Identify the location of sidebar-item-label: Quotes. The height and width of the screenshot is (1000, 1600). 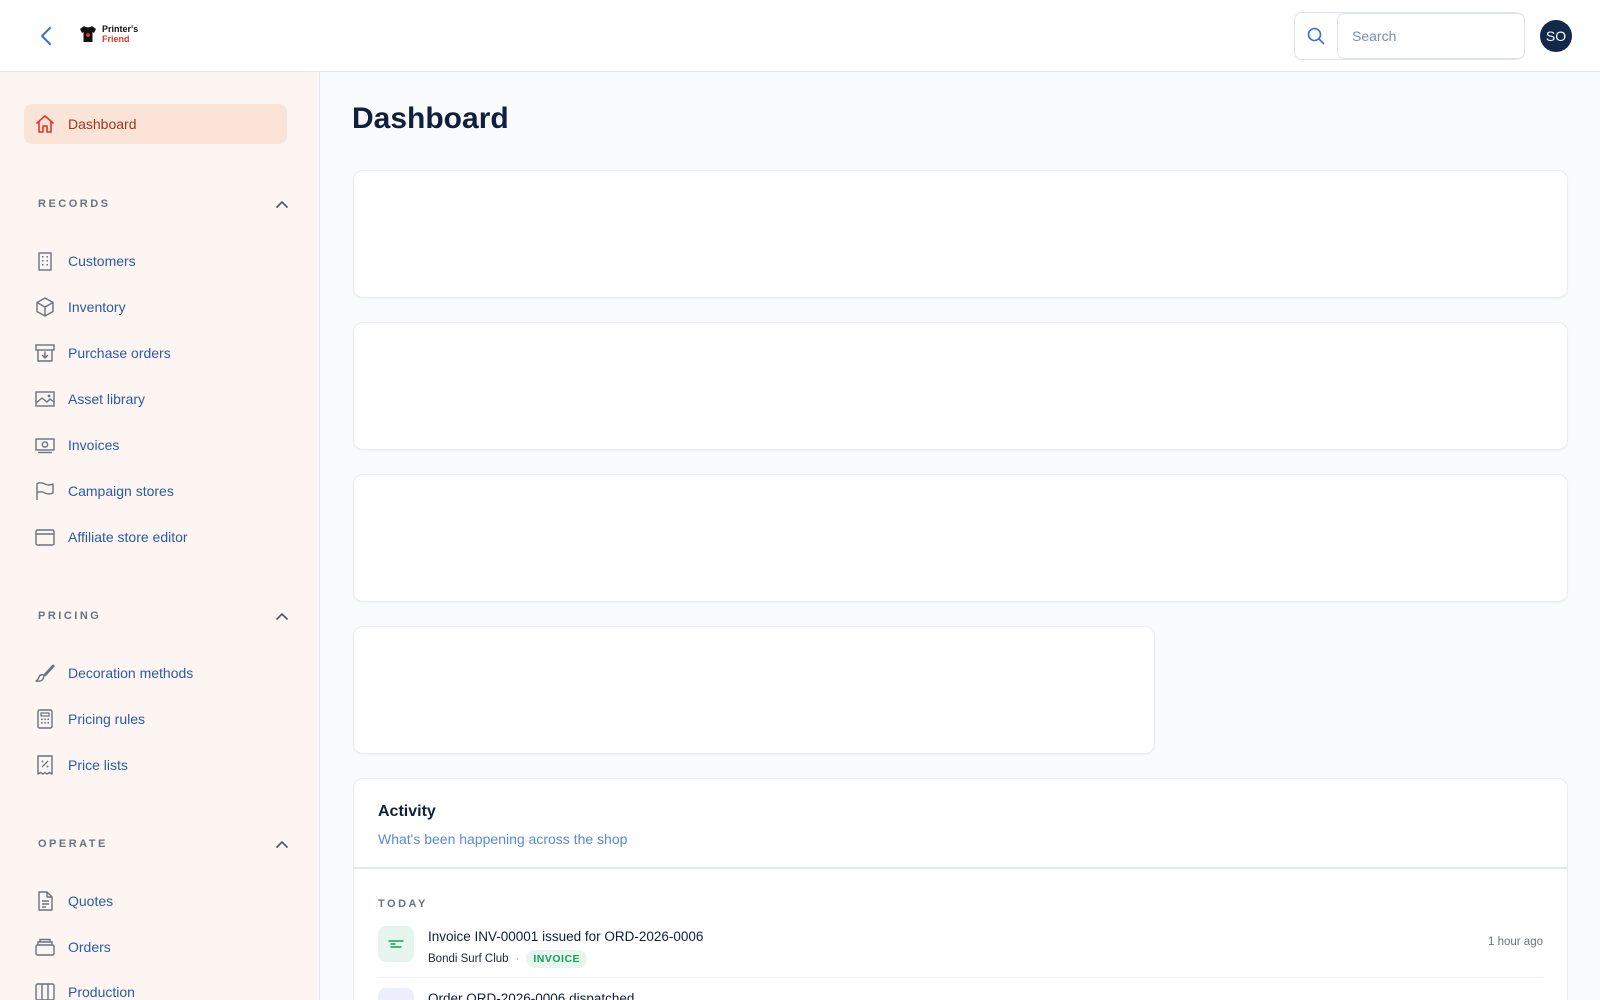
(91, 901).